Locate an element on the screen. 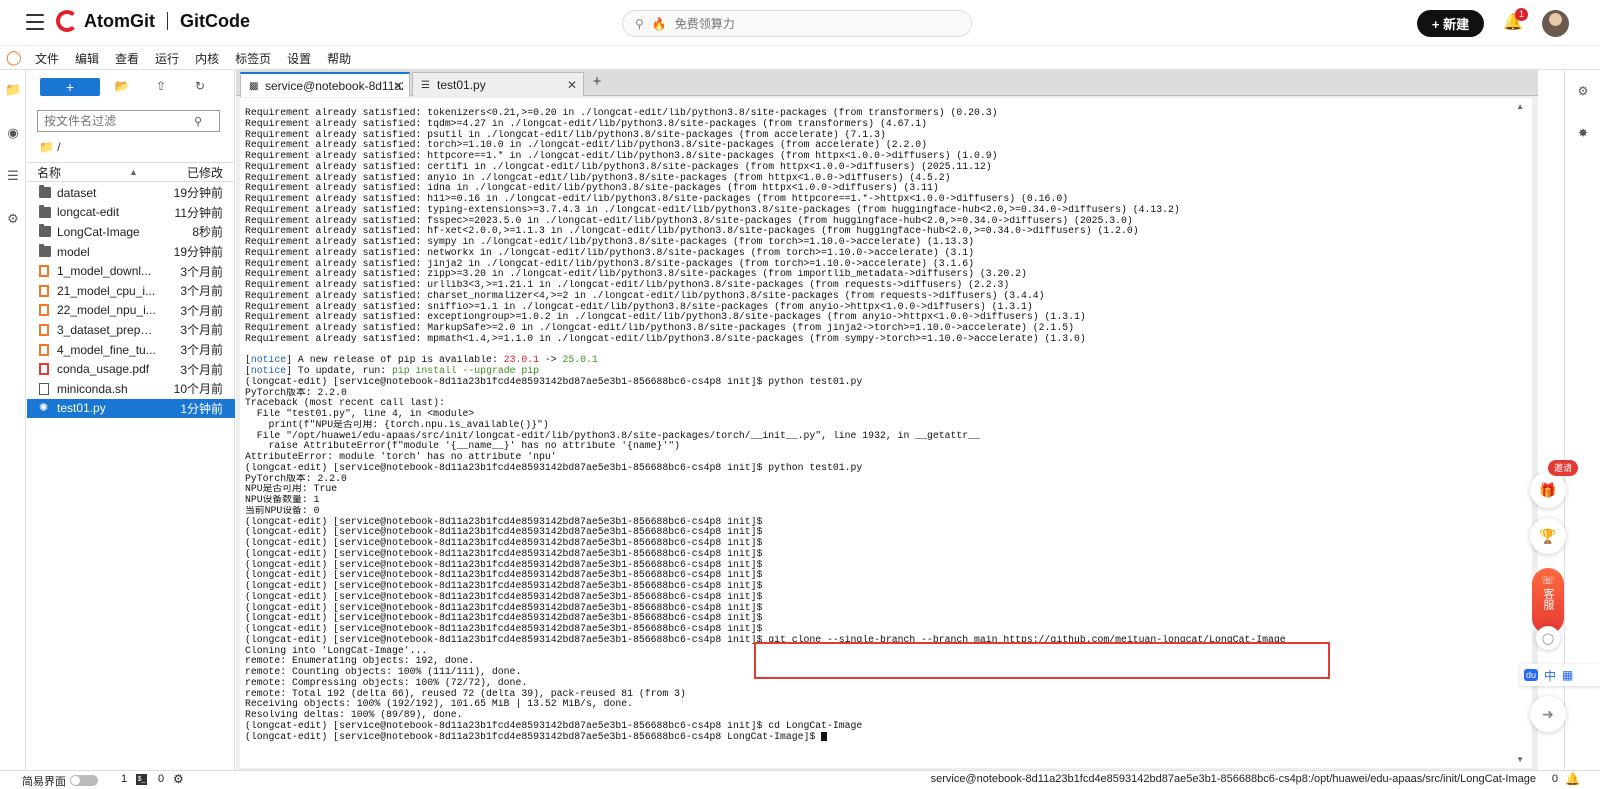 The image size is (1600, 789). running-kernels-icon: ◉ is located at coordinates (13, 133).